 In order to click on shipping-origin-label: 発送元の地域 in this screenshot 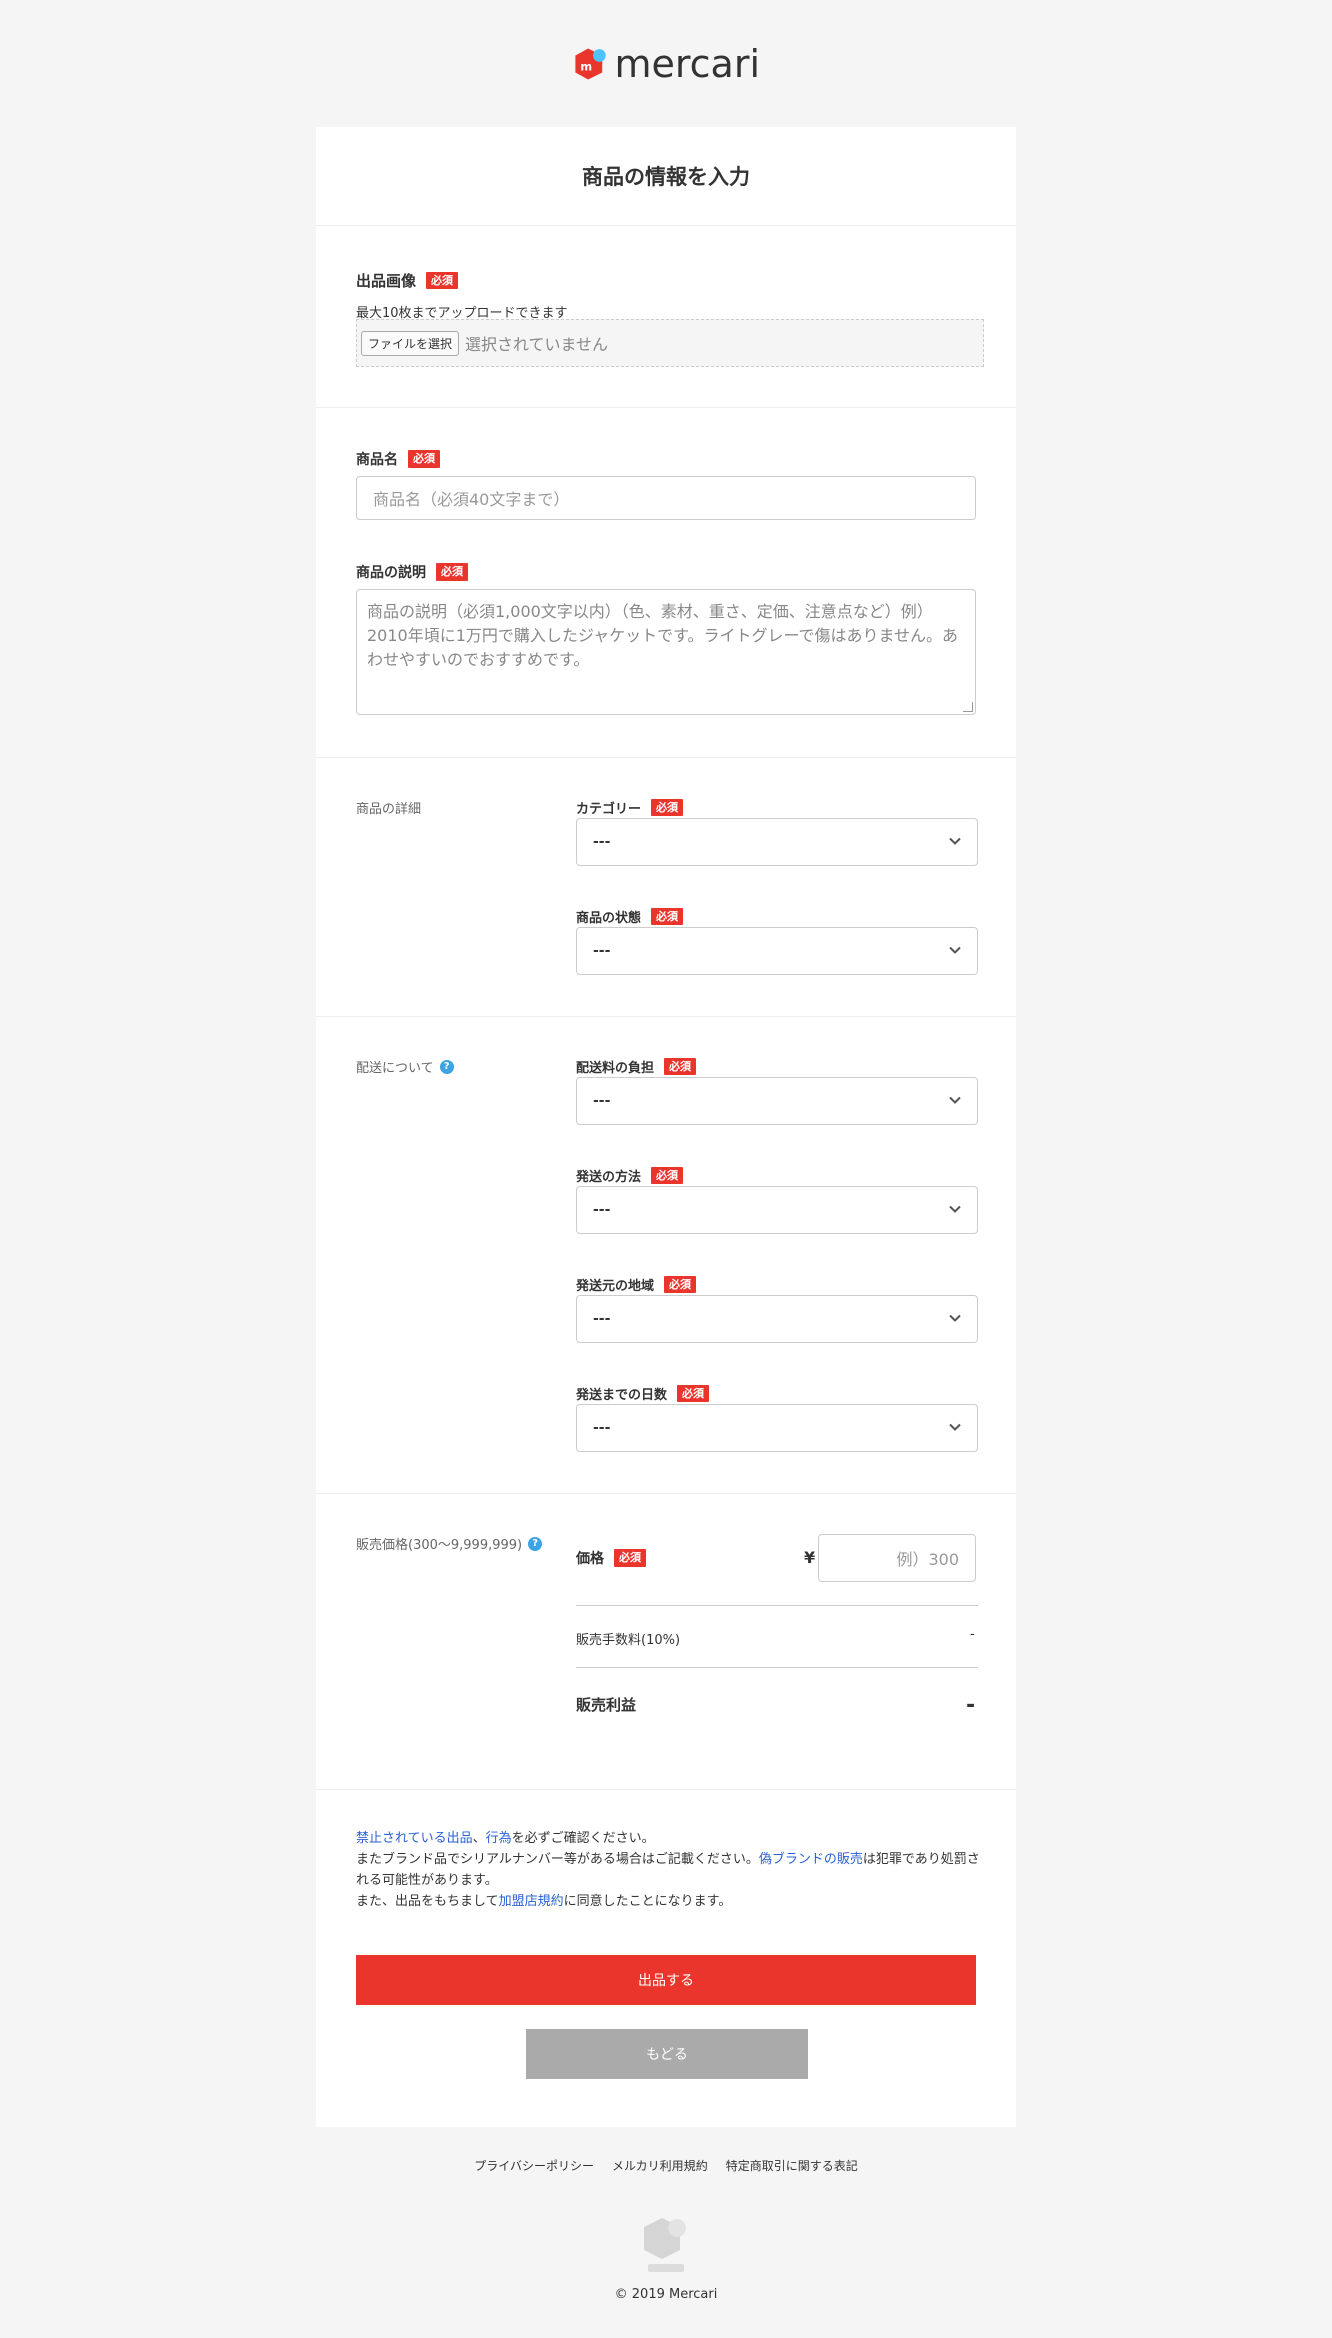, I will do `click(615, 1286)`.